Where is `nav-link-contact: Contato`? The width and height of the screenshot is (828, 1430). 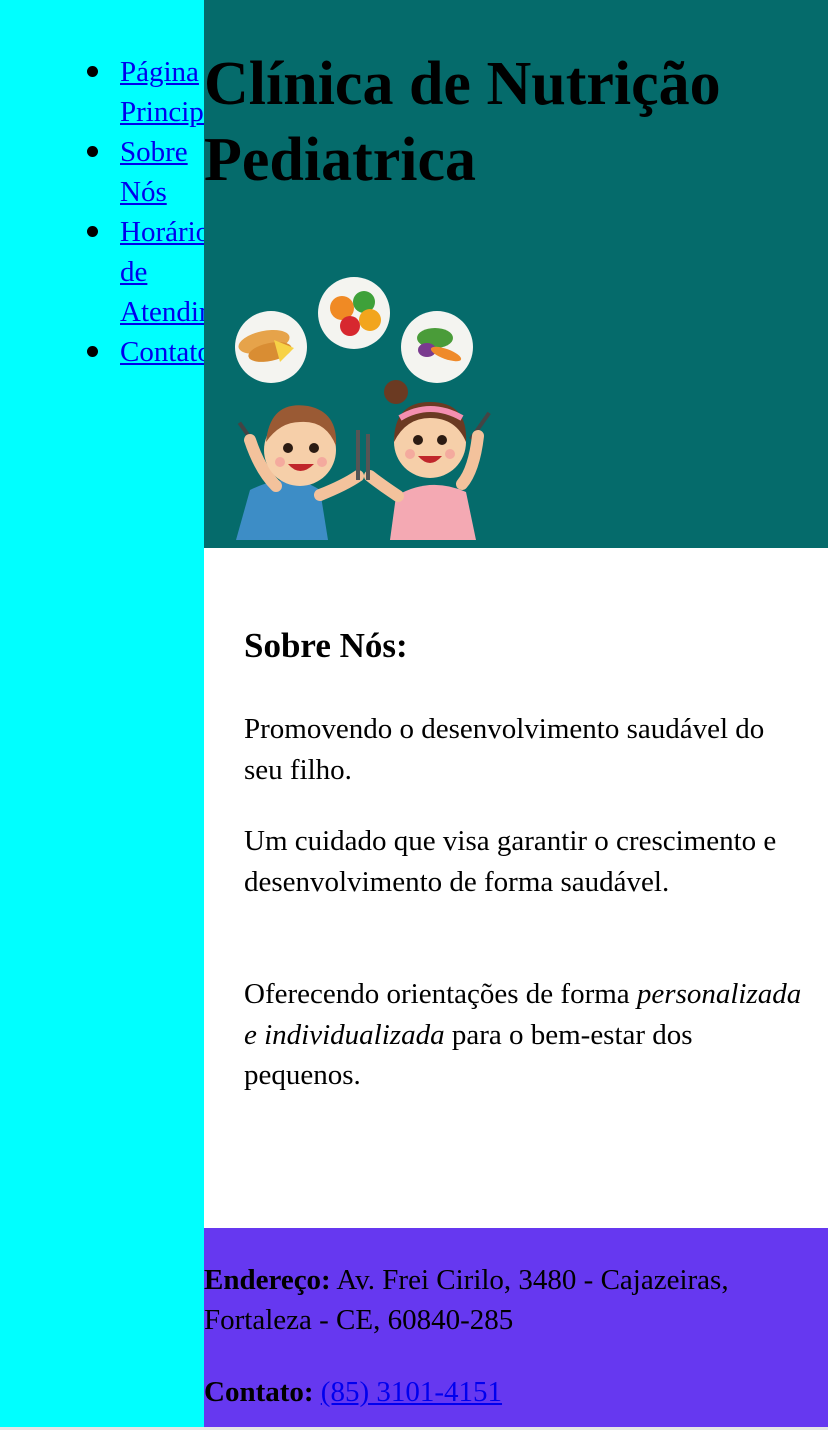
nav-link-contact: Contato is located at coordinates (162, 352).